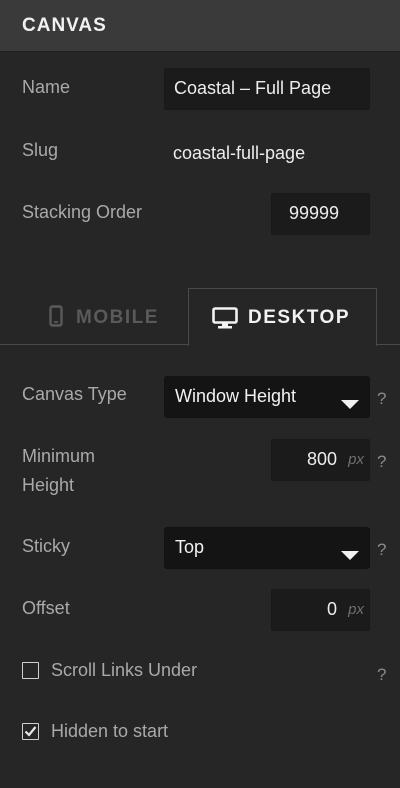 Image resolution: width=400 pixels, height=788 pixels. What do you see at coordinates (331, 609) in the screenshot?
I see `offset-value: 0` at bounding box center [331, 609].